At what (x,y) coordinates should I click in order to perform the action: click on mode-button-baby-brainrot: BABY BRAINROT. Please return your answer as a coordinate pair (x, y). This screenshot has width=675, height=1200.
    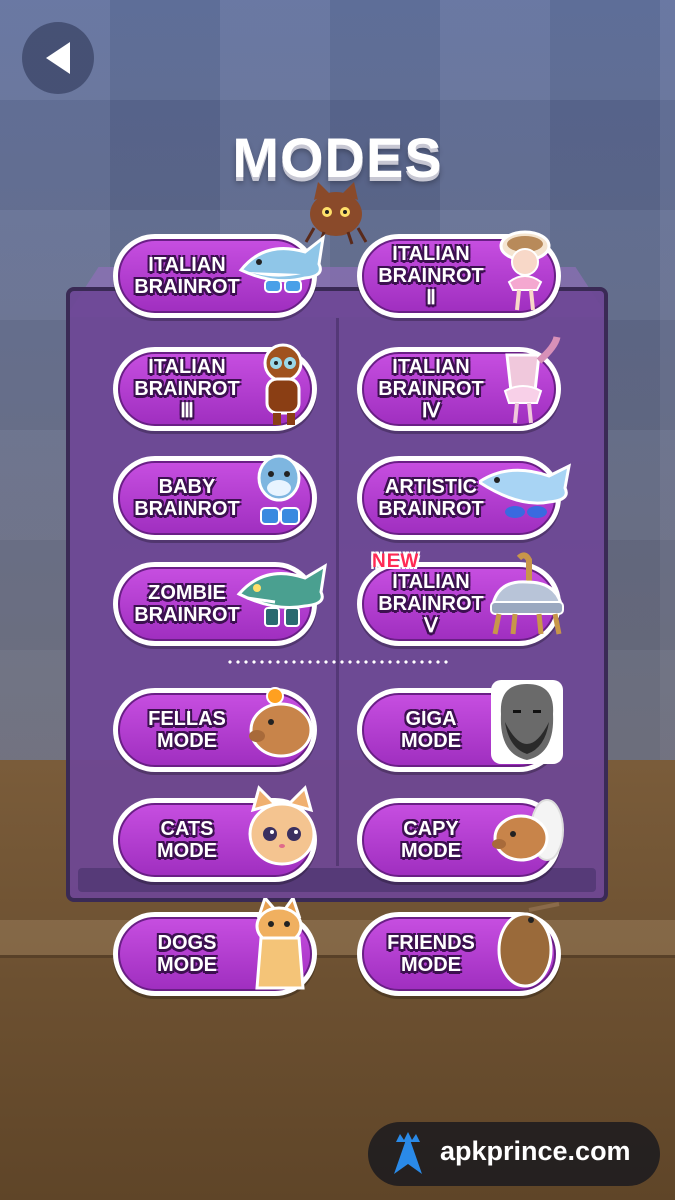
    Looking at the image, I should click on (215, 497).